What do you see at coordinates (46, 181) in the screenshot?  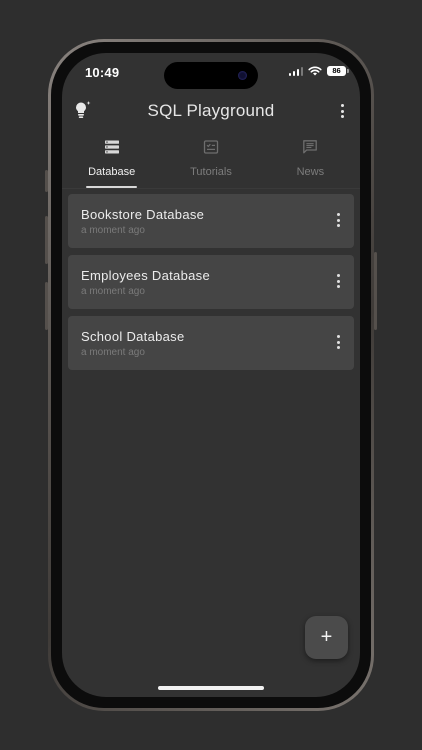 I see `action-button` at bounding box center [46, 181].